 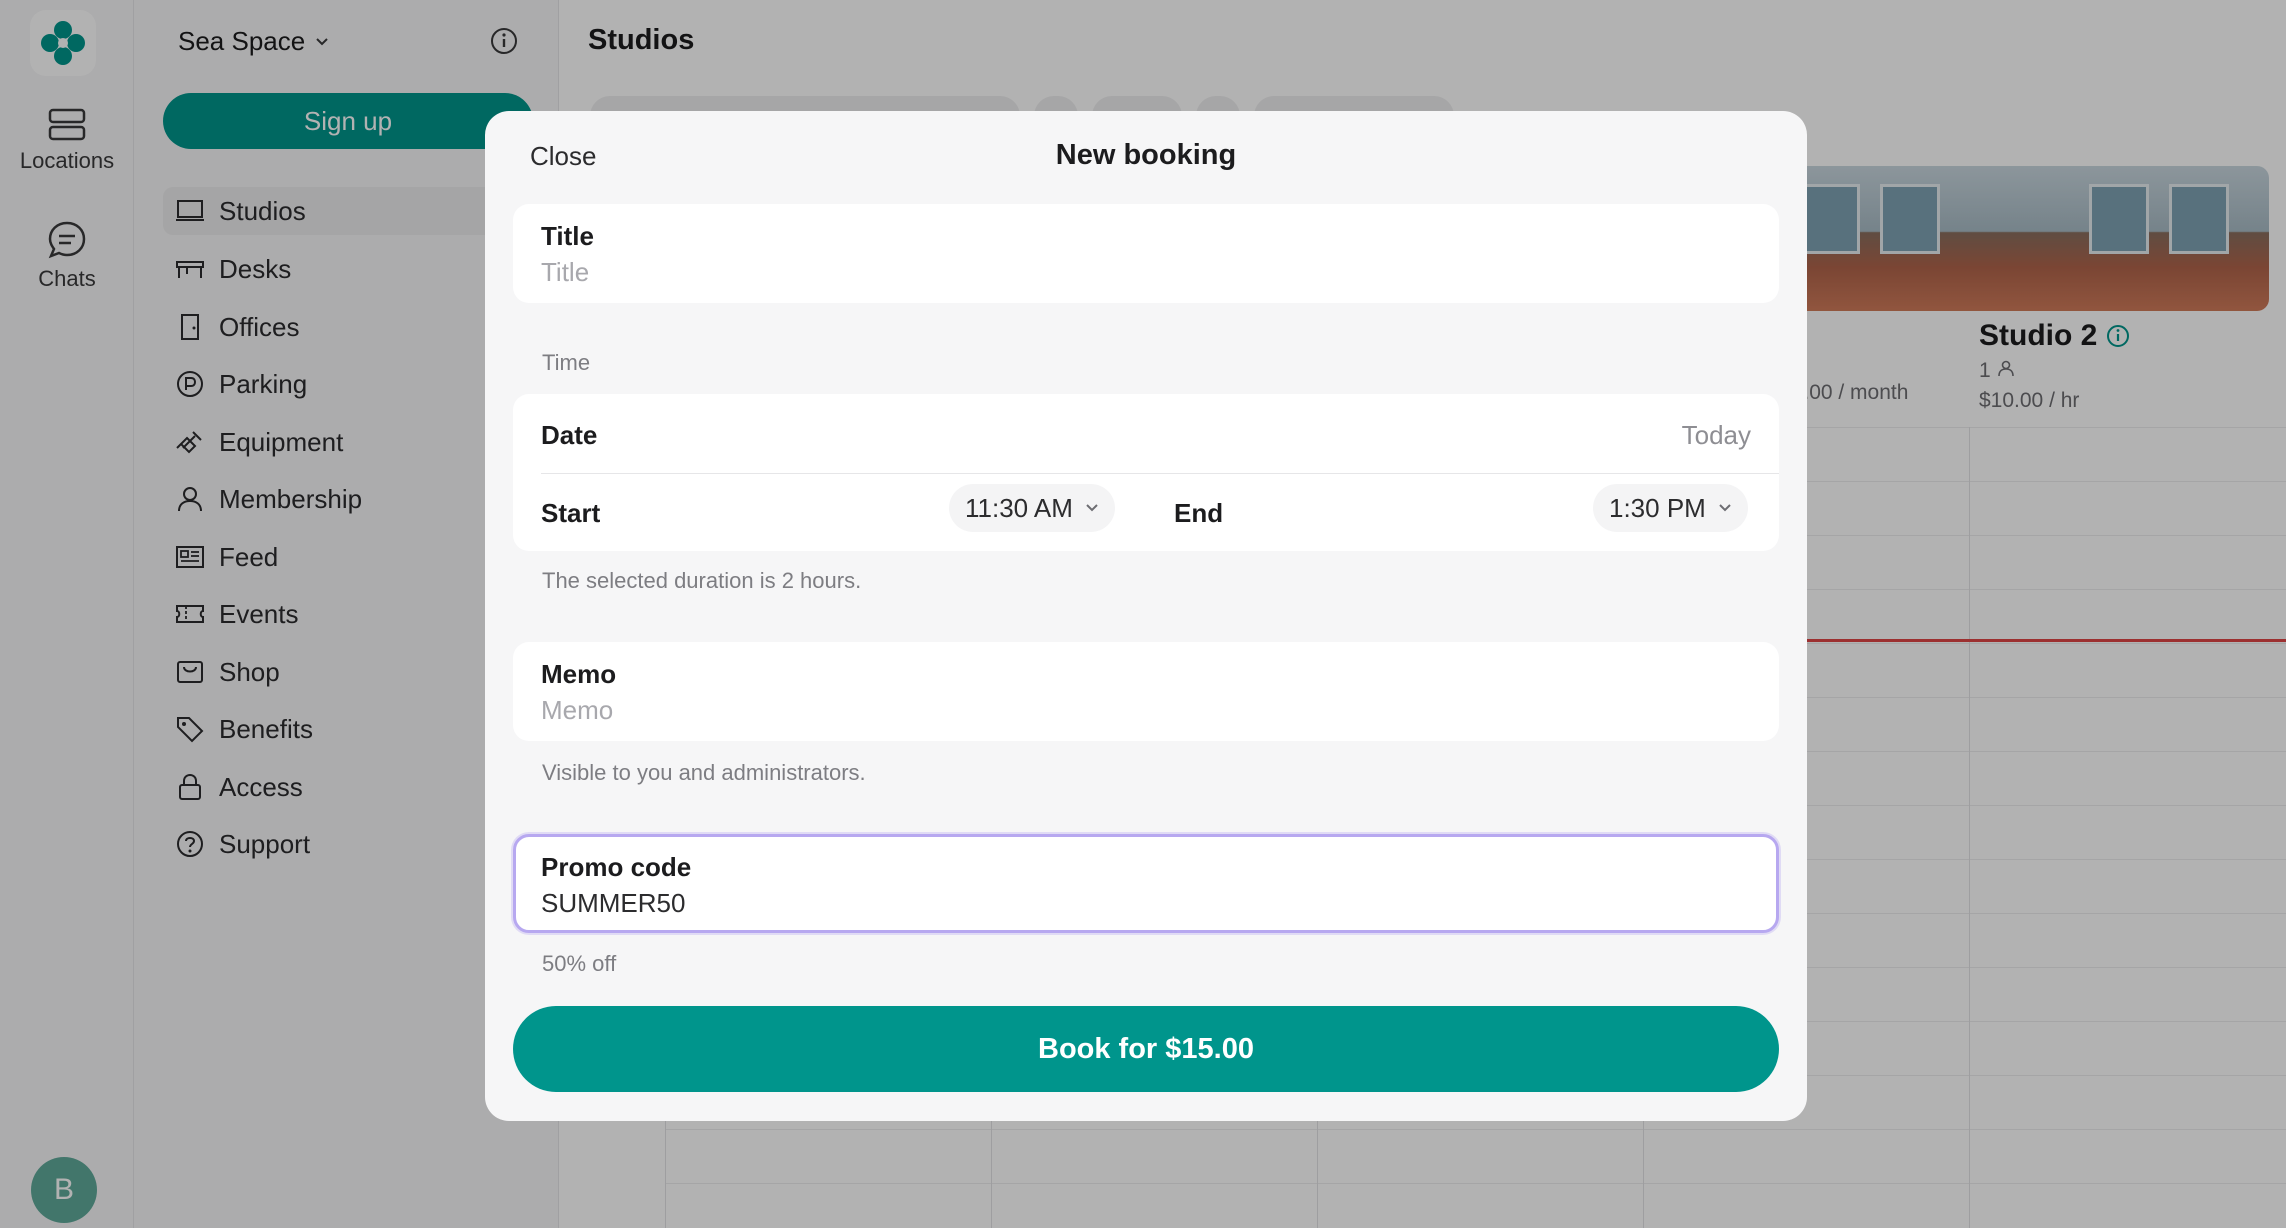 What do you see at coordinates (1199, 513) in the screenshot?
I see `end-label: End` at bounding box center [1199, 513].